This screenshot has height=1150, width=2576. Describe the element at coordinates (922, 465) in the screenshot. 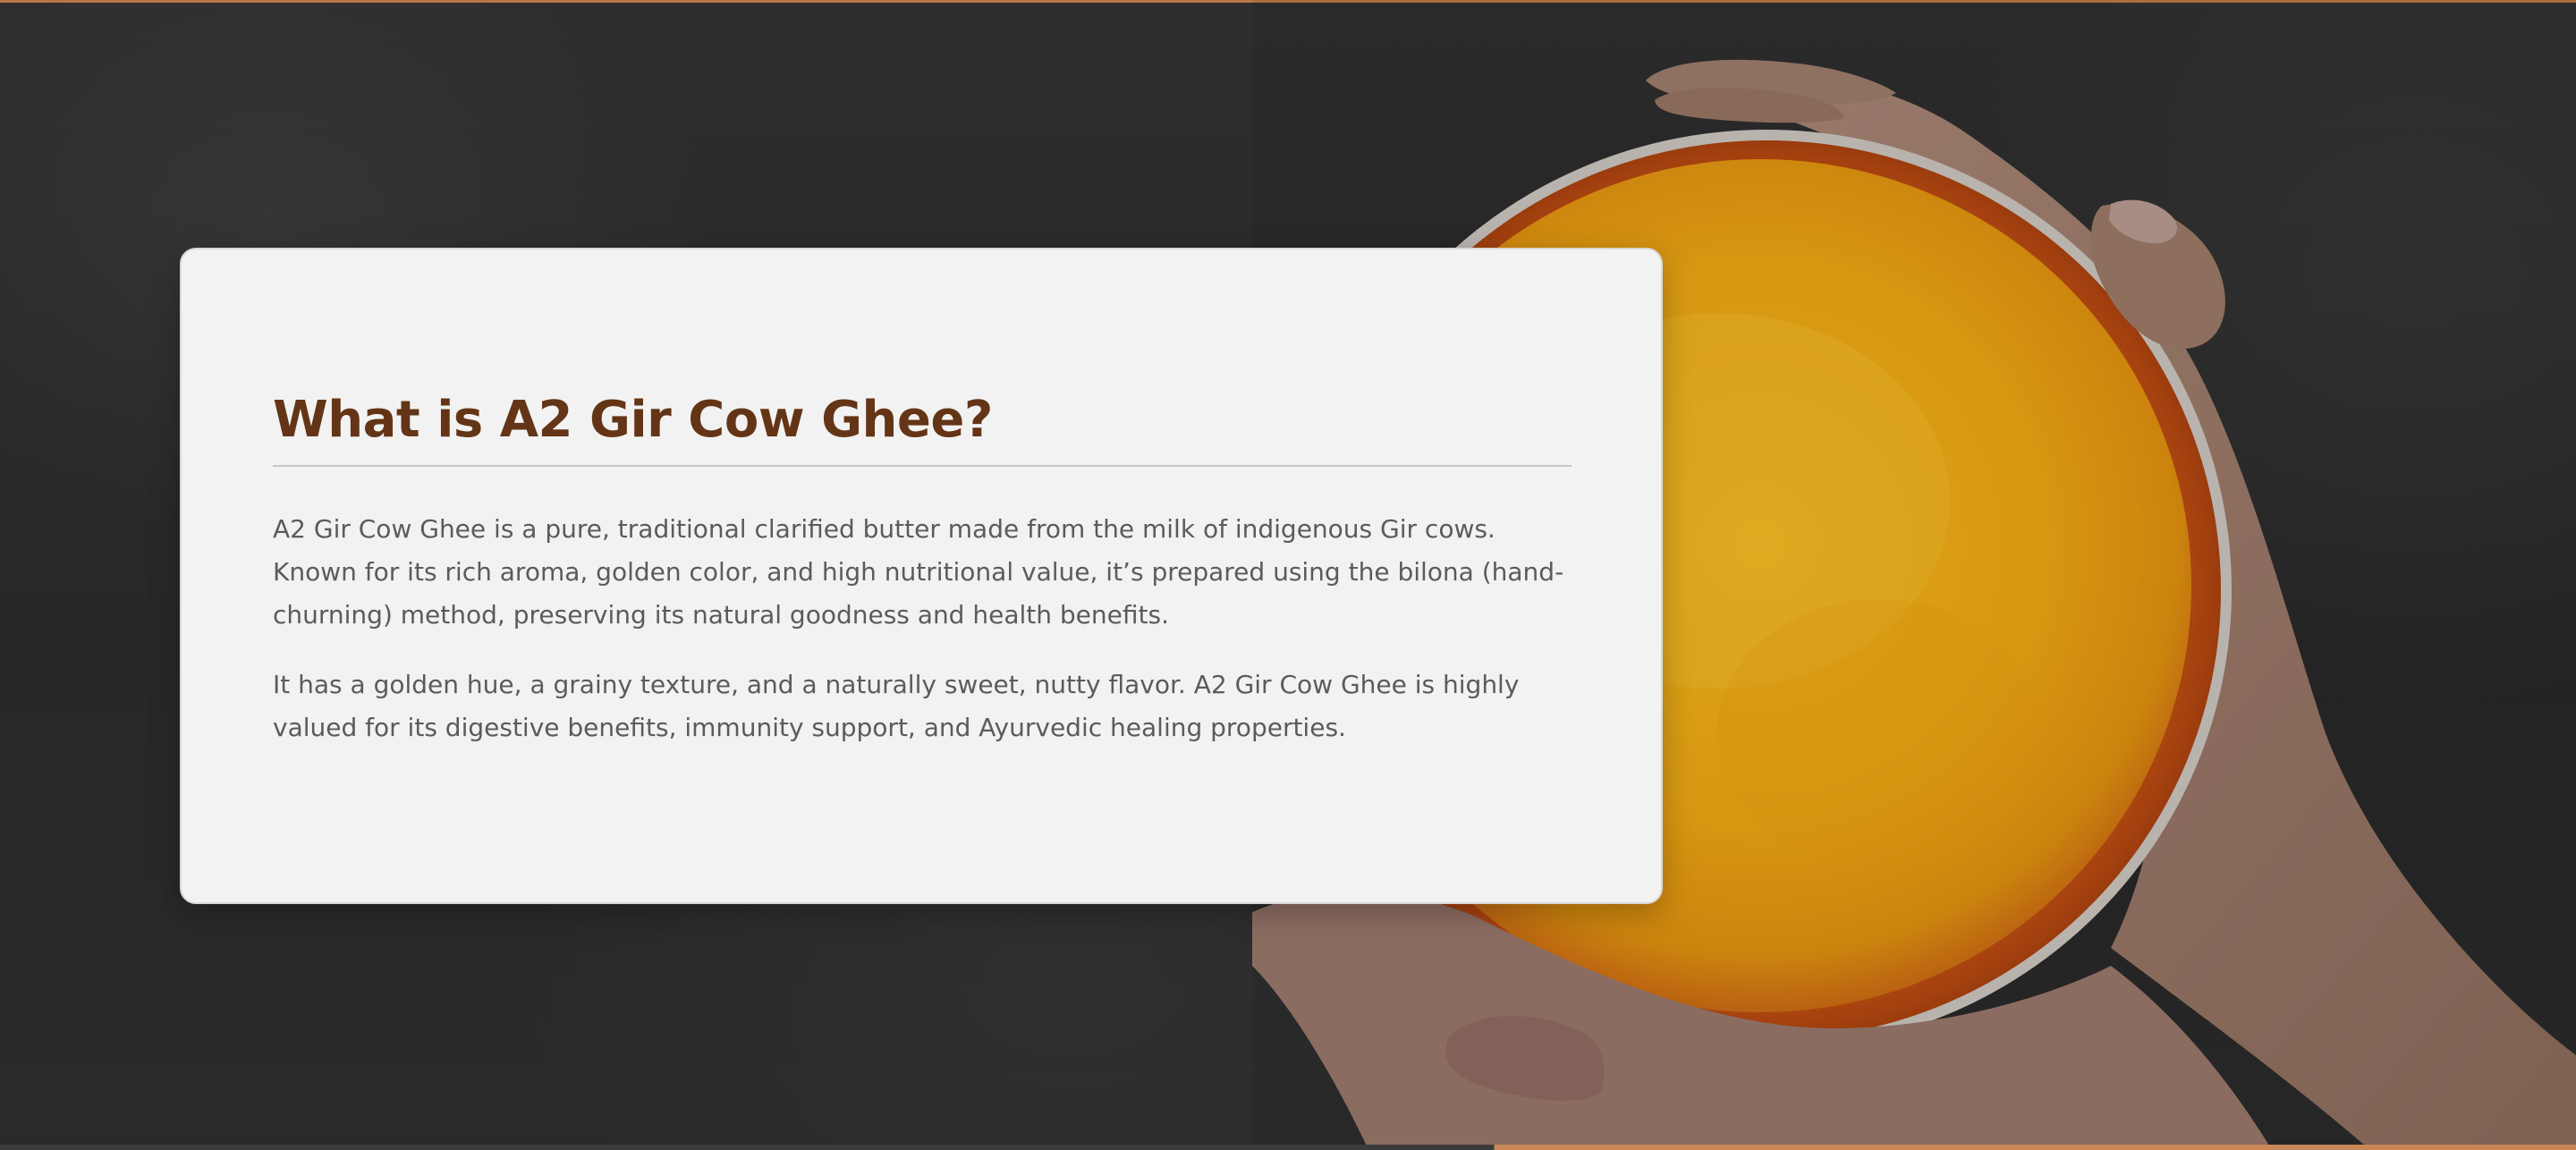

I see `title-divider` at that location.